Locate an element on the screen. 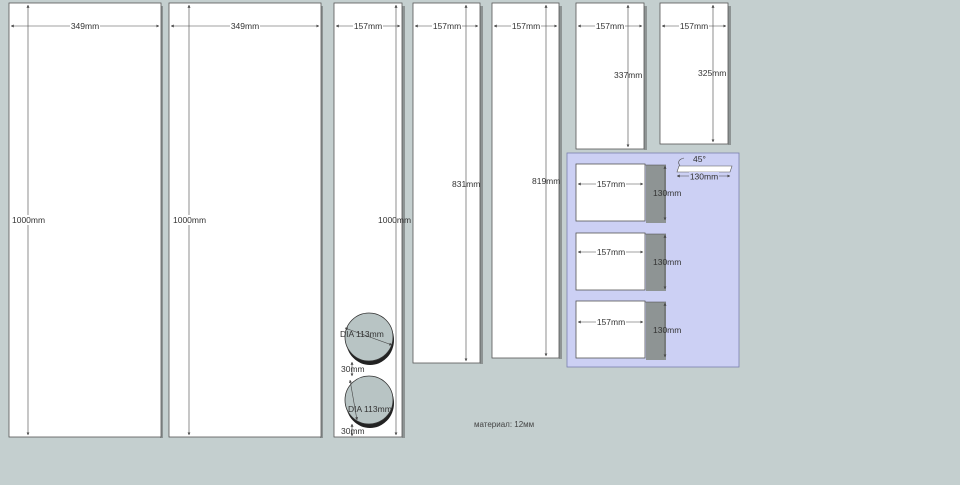  panel-2-height-label: 1000mm is located at coordinates (189, 220).